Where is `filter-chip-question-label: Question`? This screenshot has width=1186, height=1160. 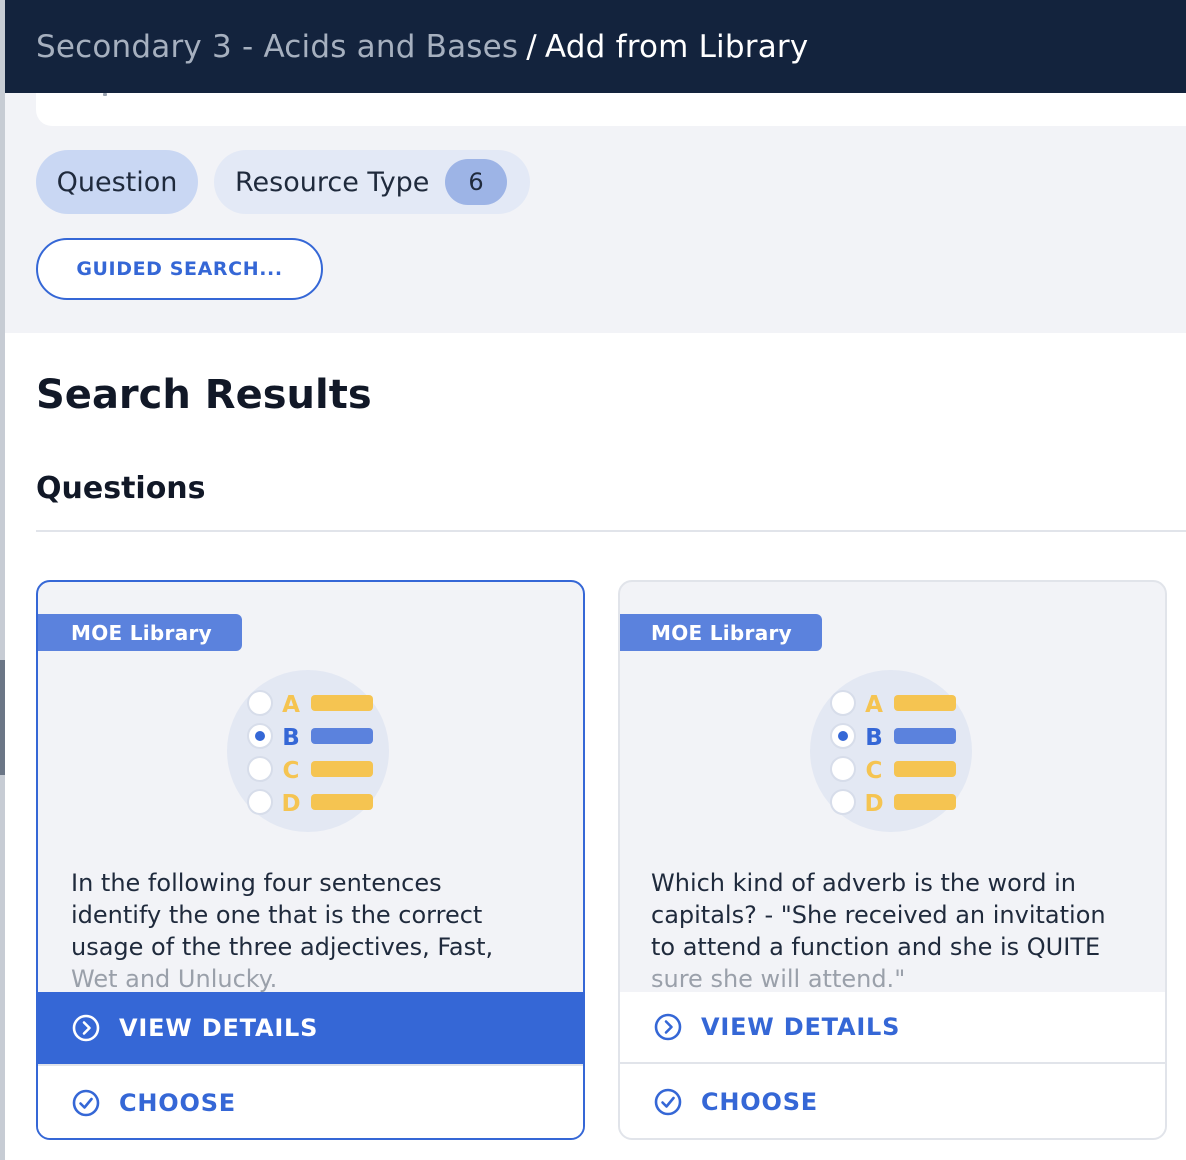
filter-chip-question-label: Question is located at coordinates (117, 182).